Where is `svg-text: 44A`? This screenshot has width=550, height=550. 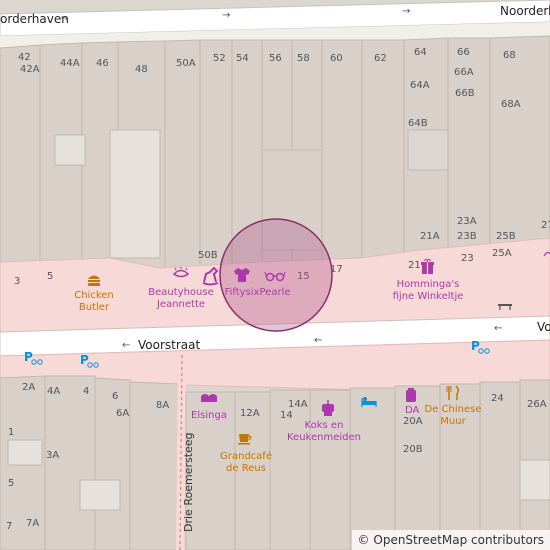 svg-text: 44A is located at coordinates (70, 63).